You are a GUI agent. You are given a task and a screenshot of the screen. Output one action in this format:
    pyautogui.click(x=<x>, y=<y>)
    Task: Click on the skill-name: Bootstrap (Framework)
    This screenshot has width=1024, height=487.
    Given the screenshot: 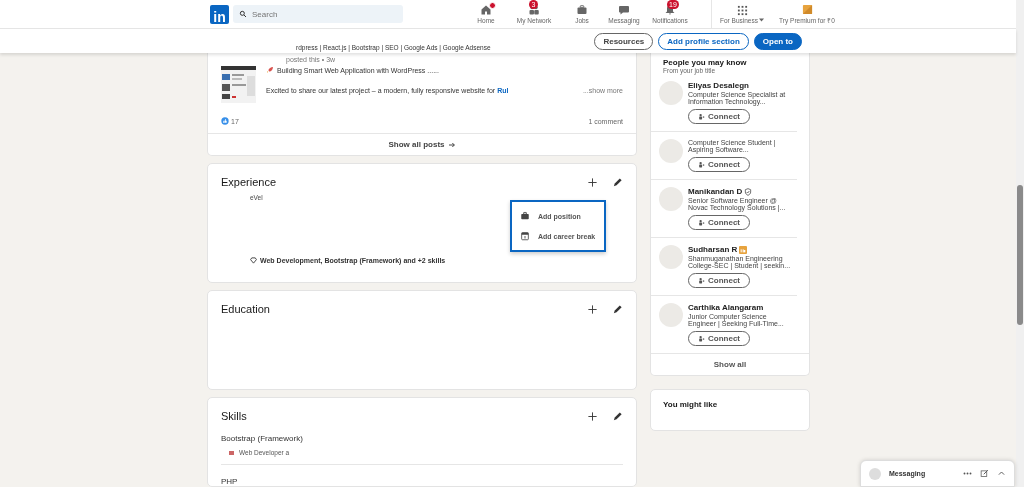 What is the action you would take?
    pyautogui.click(x=422, y=432)
    